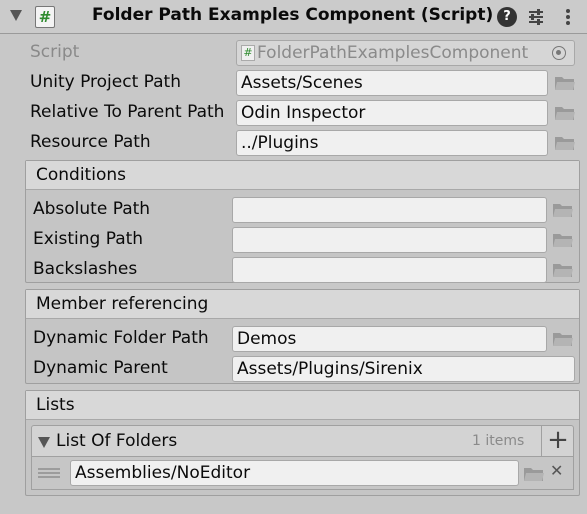 Image resolution: width=587 pixels, height=514 pixels. What do you see at coordinates (302, 405) in the screenshot?
I see `lists-header: Lists` at bounding box center [302, 405].